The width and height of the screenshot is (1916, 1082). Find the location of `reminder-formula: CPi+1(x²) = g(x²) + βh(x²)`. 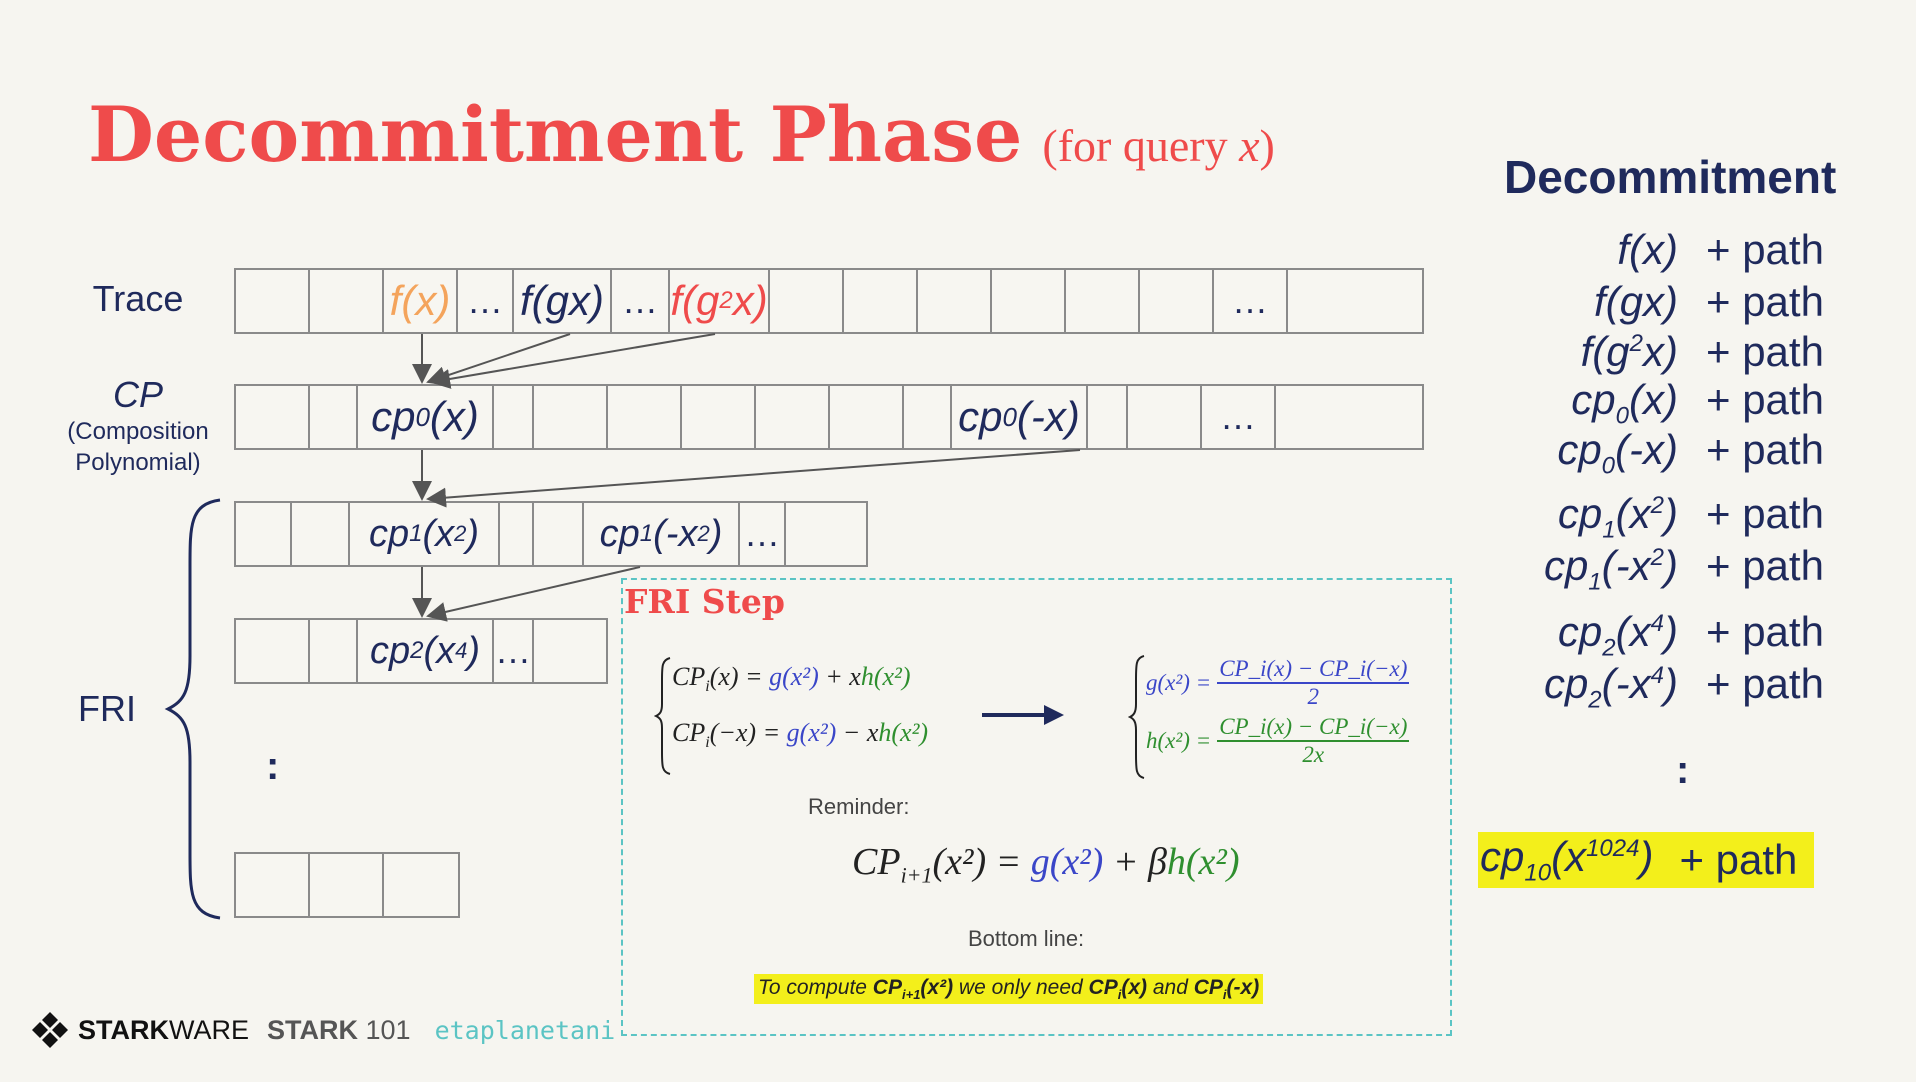

reminder-formula: CPi+1(x²) = g(x²) + βh(x²) is located at coordinates (1046, 864).